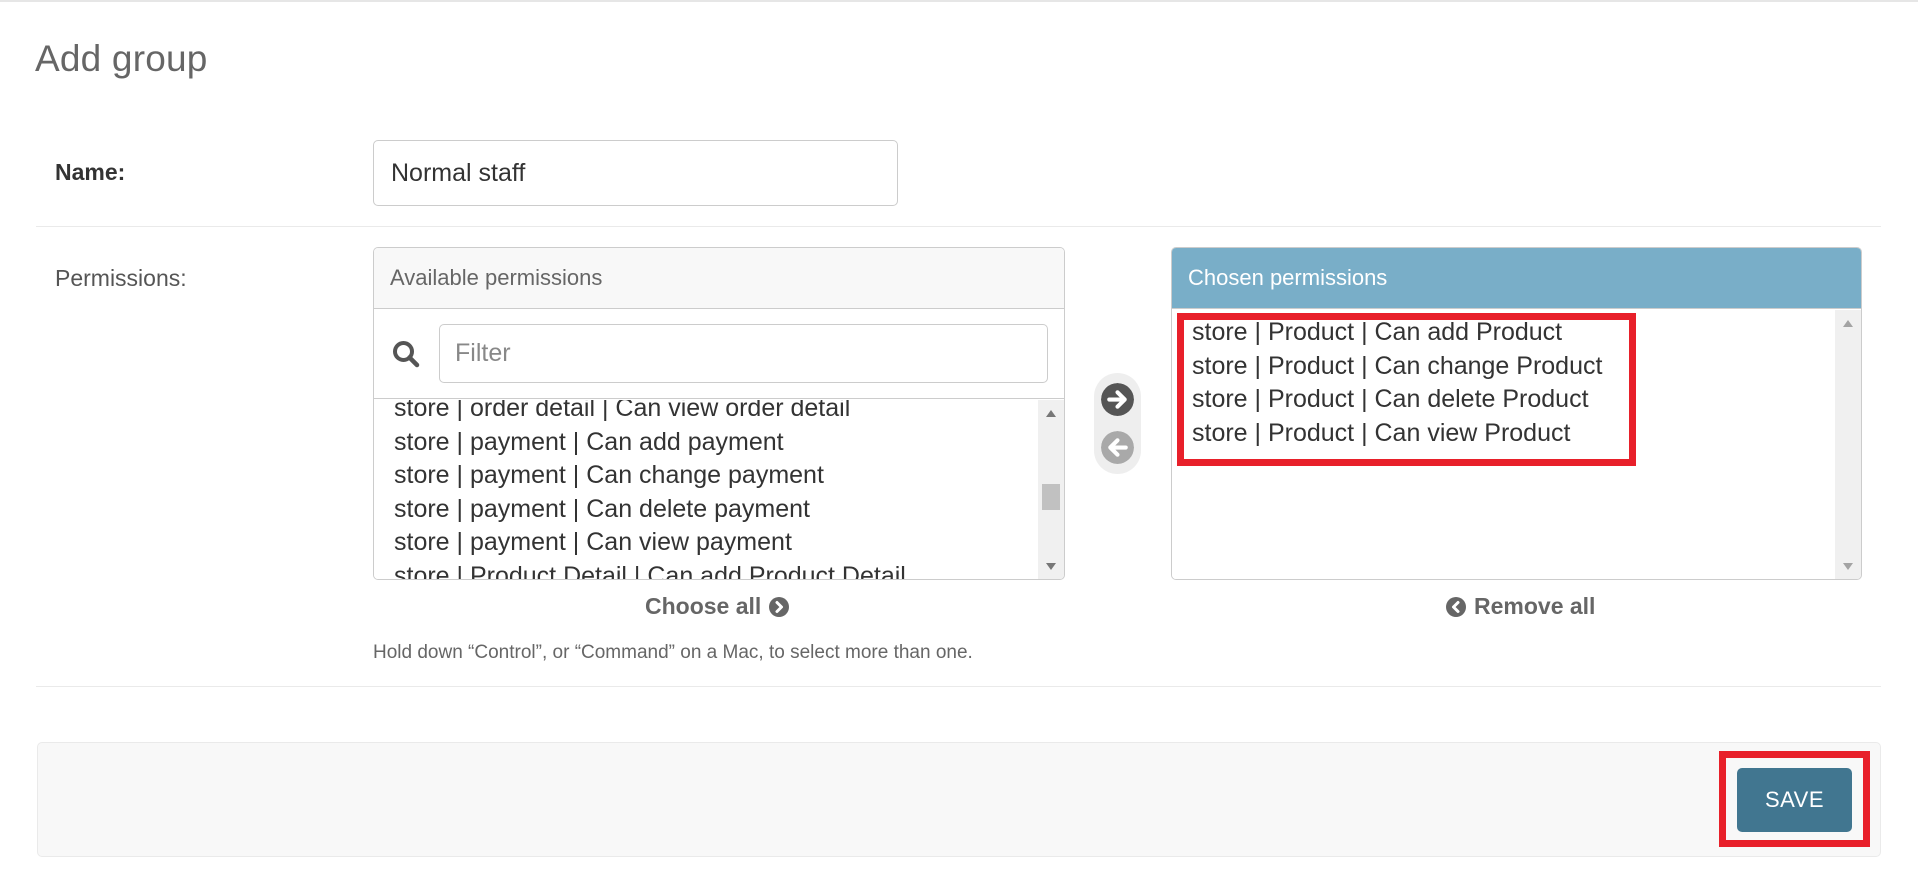  I want to click on choose-all-link: Choose all, so click(717, 606).